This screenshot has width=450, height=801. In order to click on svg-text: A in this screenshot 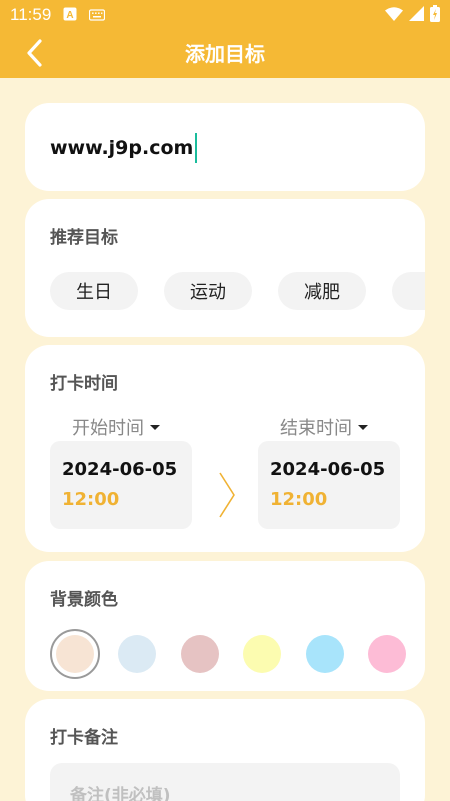, I will do `click(70, 15)`.